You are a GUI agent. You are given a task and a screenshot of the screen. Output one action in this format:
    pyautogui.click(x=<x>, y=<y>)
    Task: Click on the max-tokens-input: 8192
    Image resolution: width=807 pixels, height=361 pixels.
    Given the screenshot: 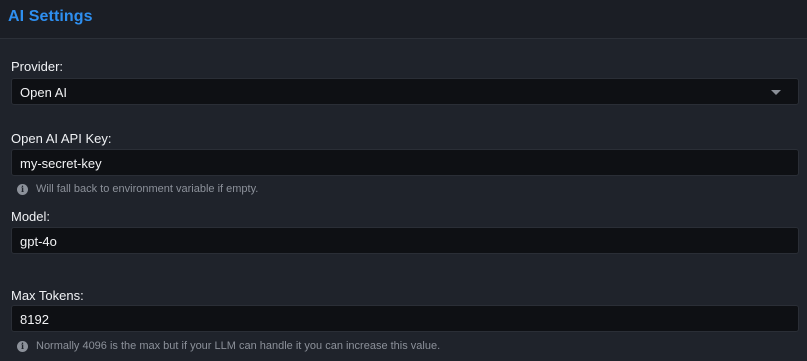 What is the action you would take?
    pyautogui.click(x=405, y=318)
    